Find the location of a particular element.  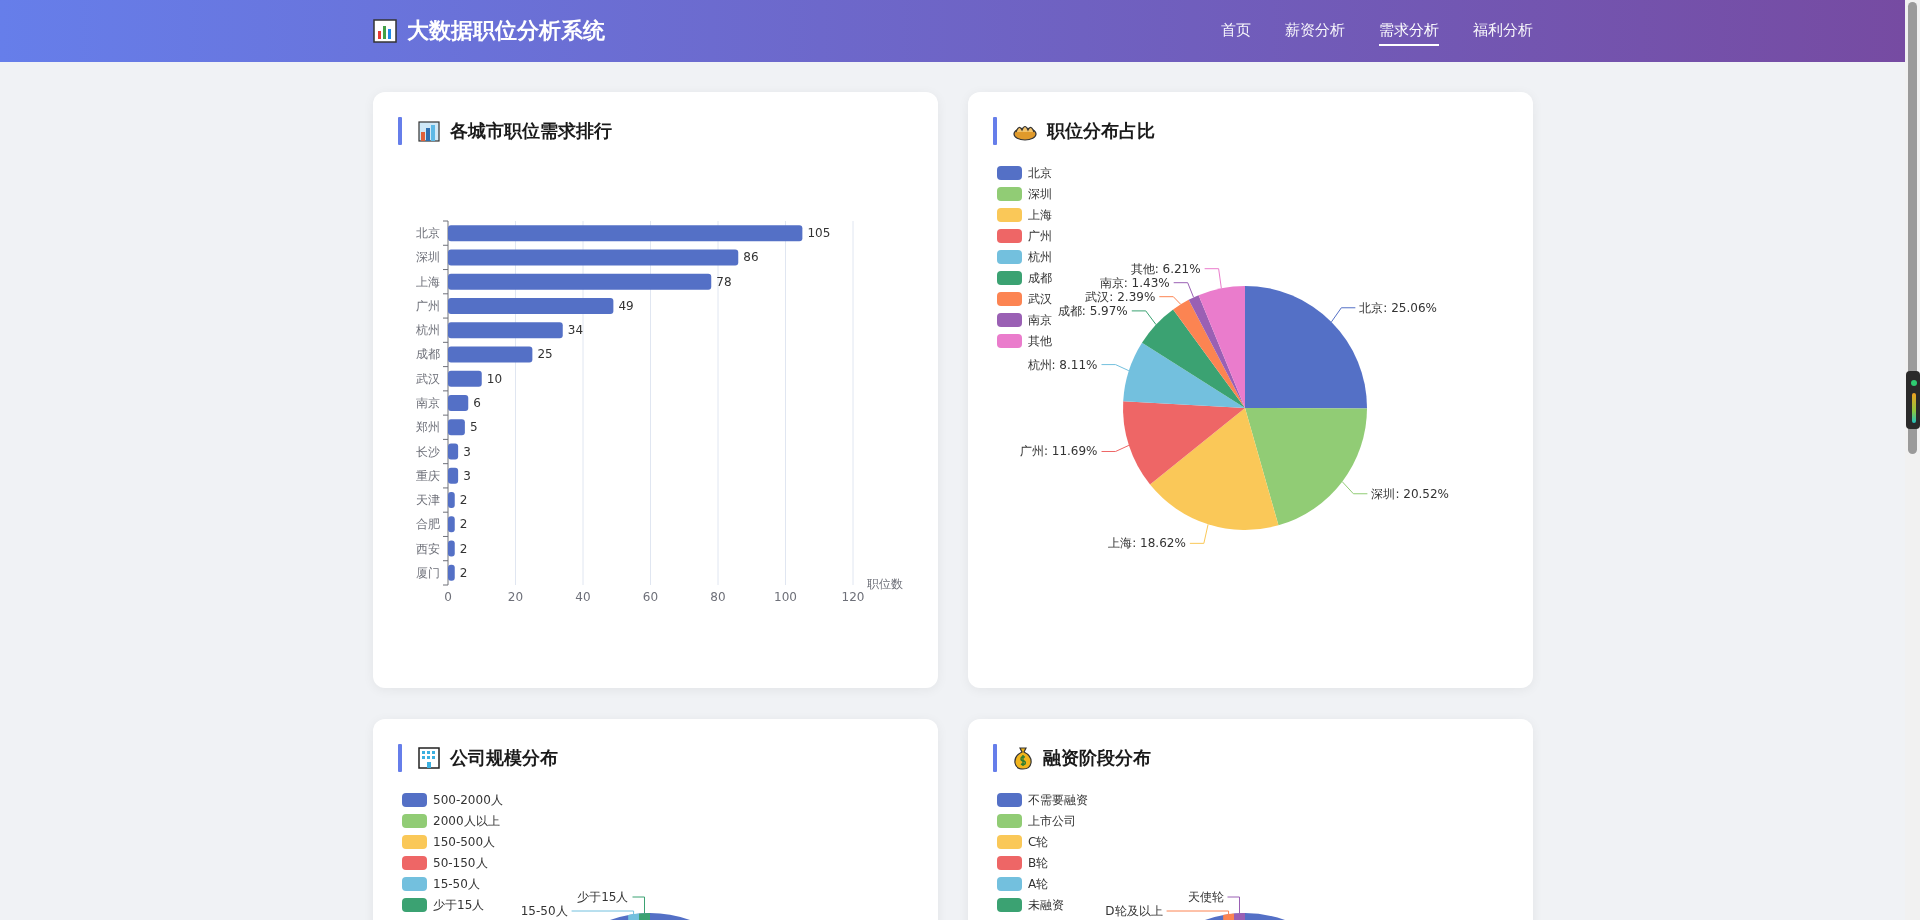

category-label: 合肥 is located at coordinates (427, 524).